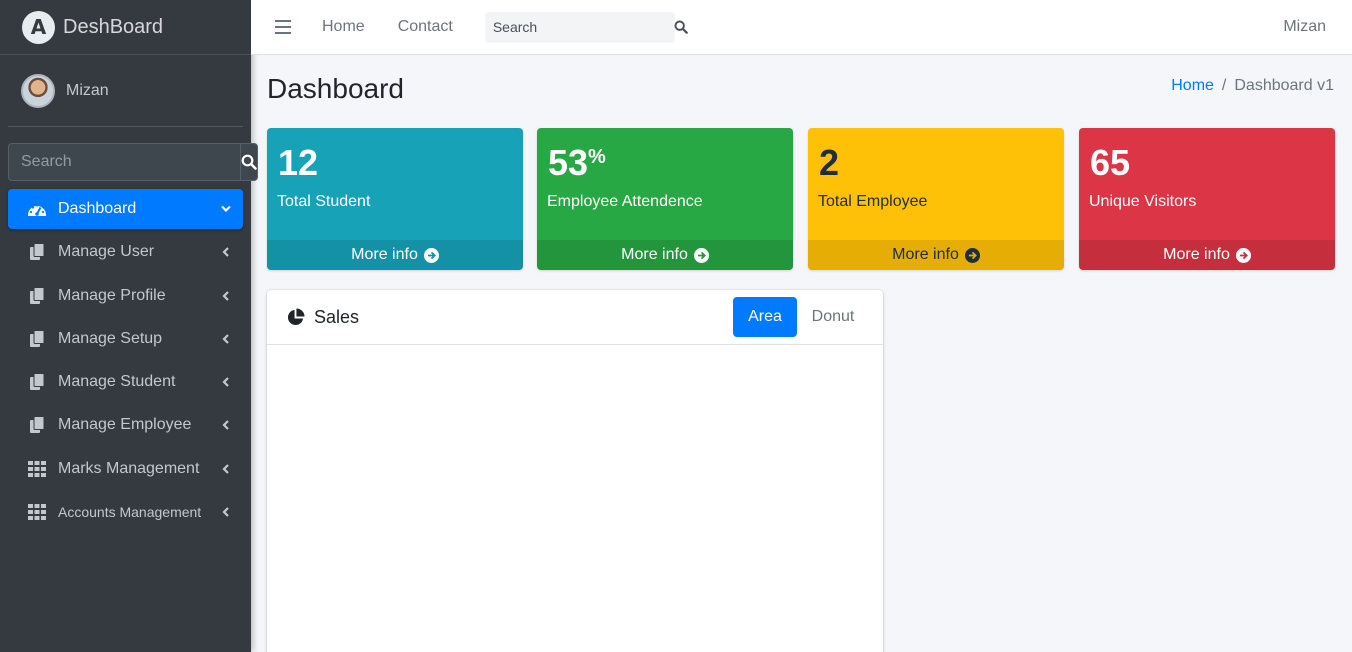 The width and height of the screenshot is (1352, 652). I want to click on sidebar-item-label: Manage User, so click(106, 252).